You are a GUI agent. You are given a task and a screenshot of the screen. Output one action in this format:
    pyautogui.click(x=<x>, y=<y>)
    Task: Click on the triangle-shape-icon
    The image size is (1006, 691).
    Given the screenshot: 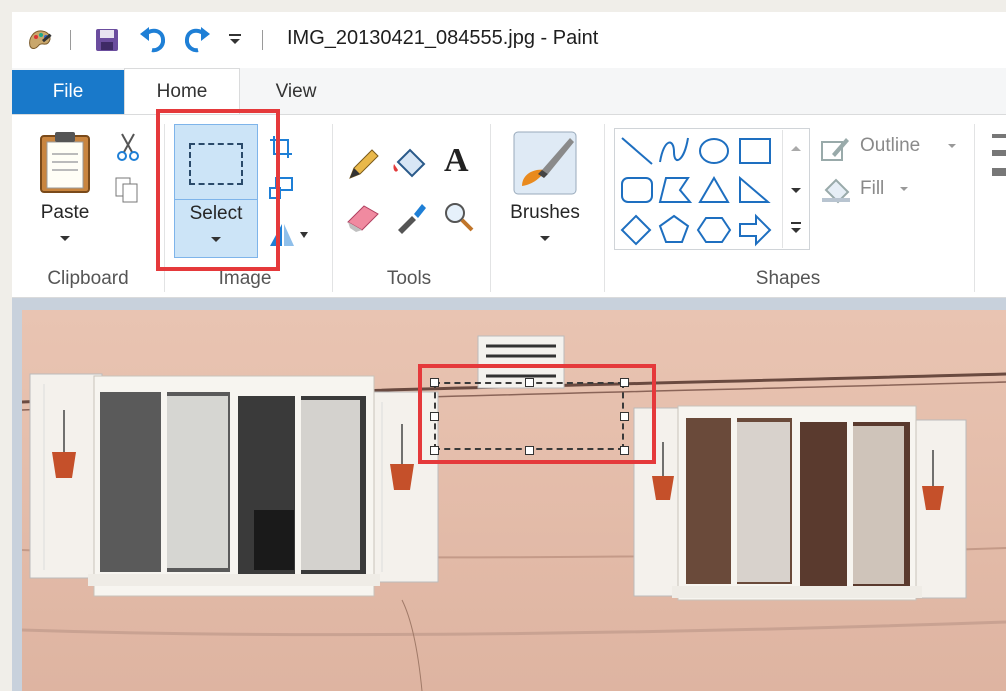 What is the action you would take?
    pyautogui.click(x=714, y=189)
    